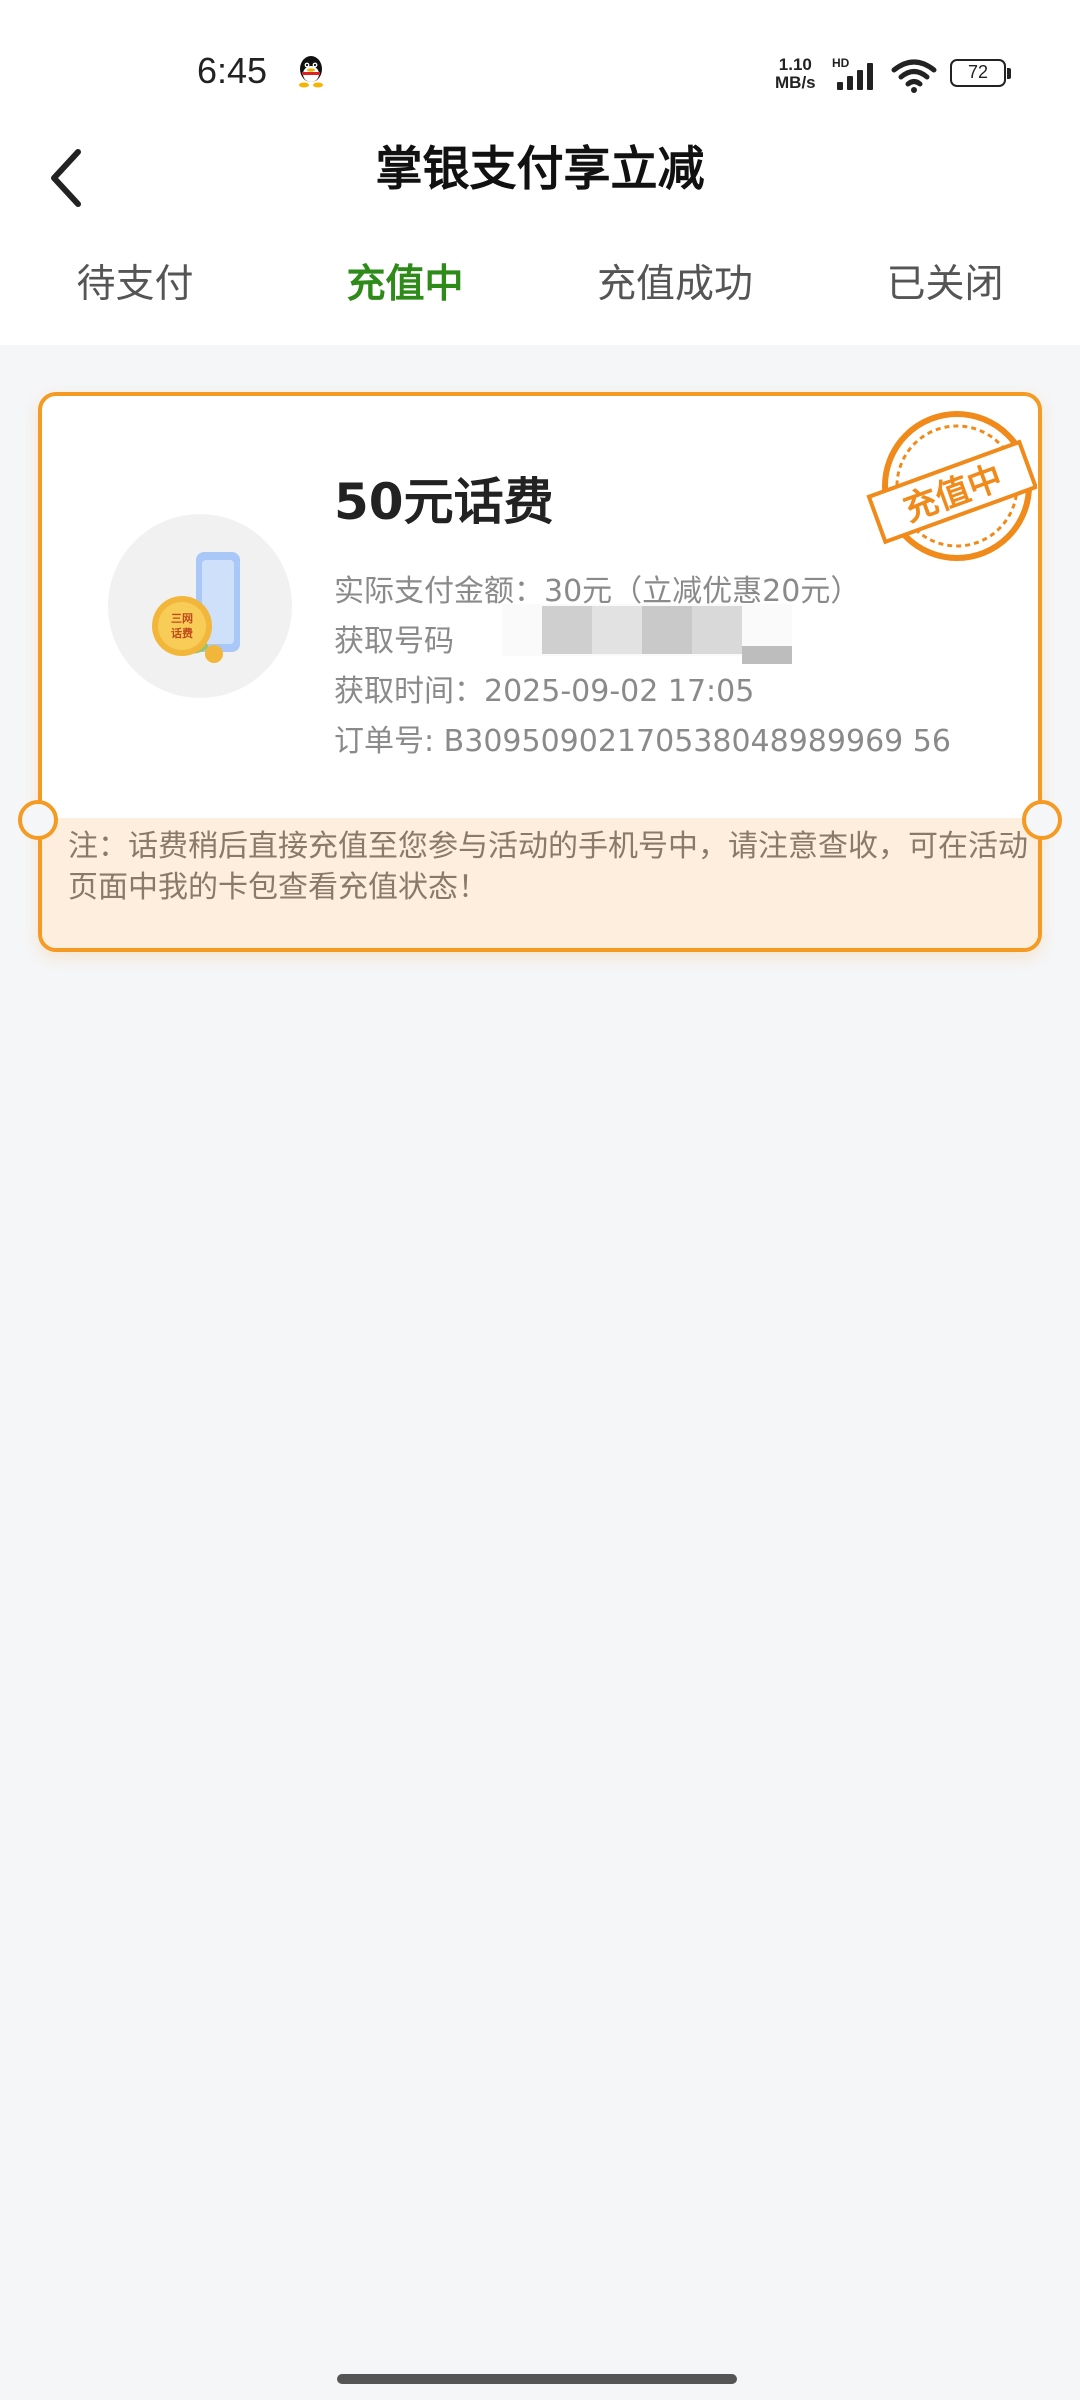  Describe the element at coordinates (1042, 820) in the screenshot. I see `ticket-notch-right` at that location.